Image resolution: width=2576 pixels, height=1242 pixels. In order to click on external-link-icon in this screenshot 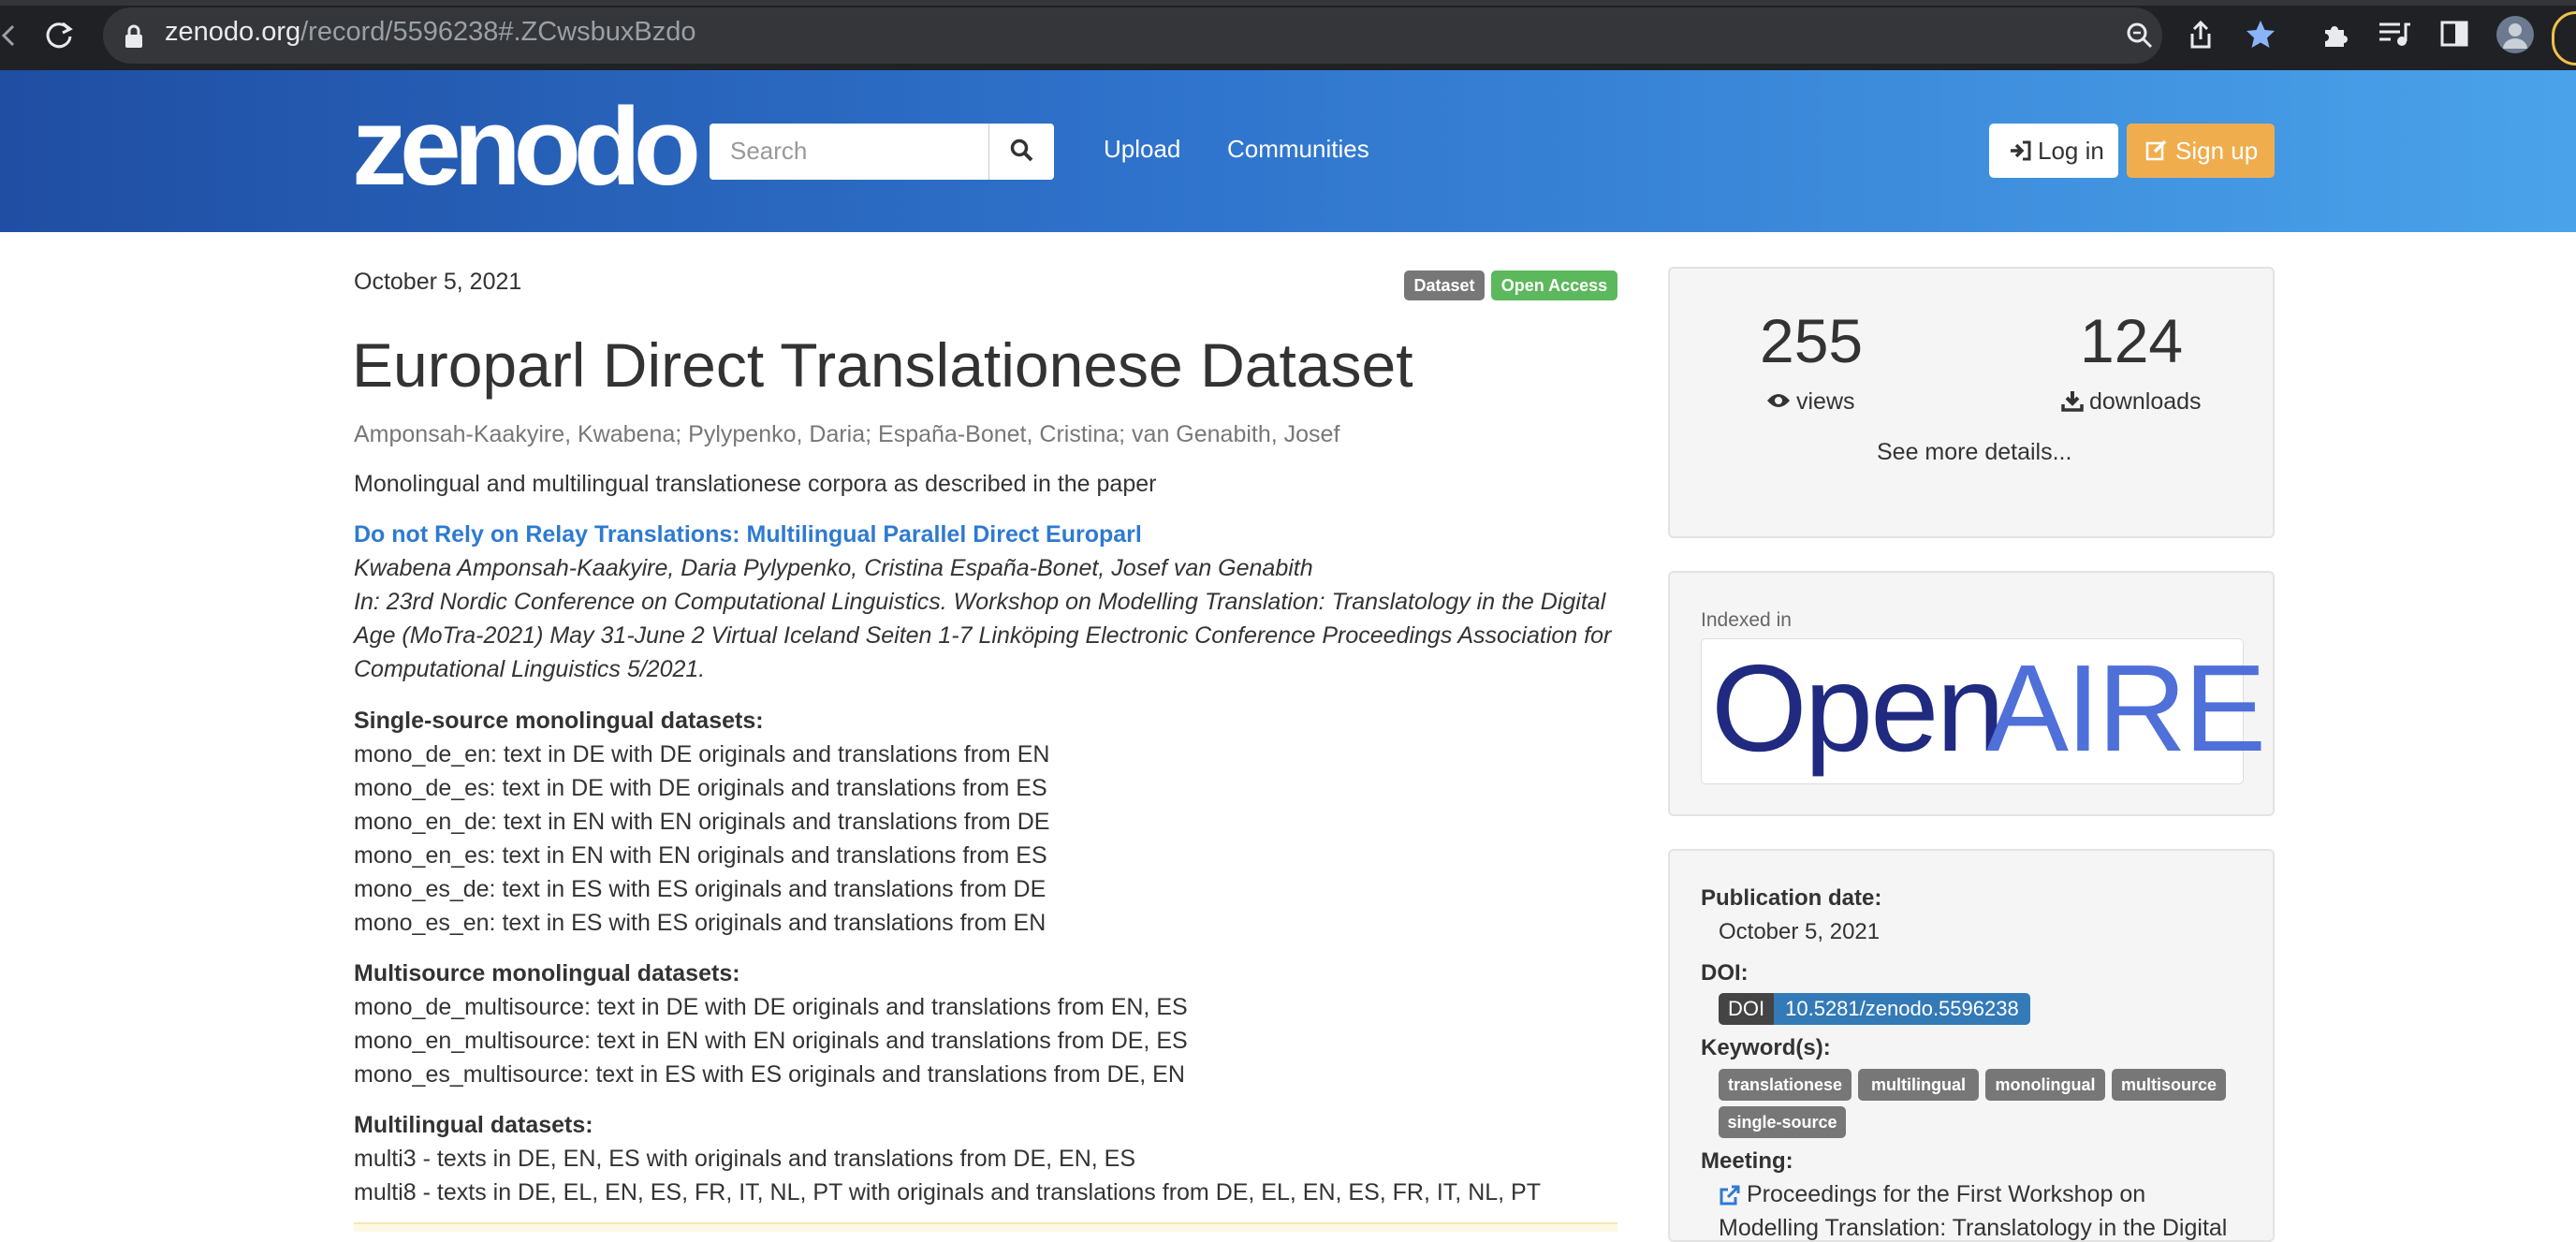, I will do `click(1730, 1195)`.